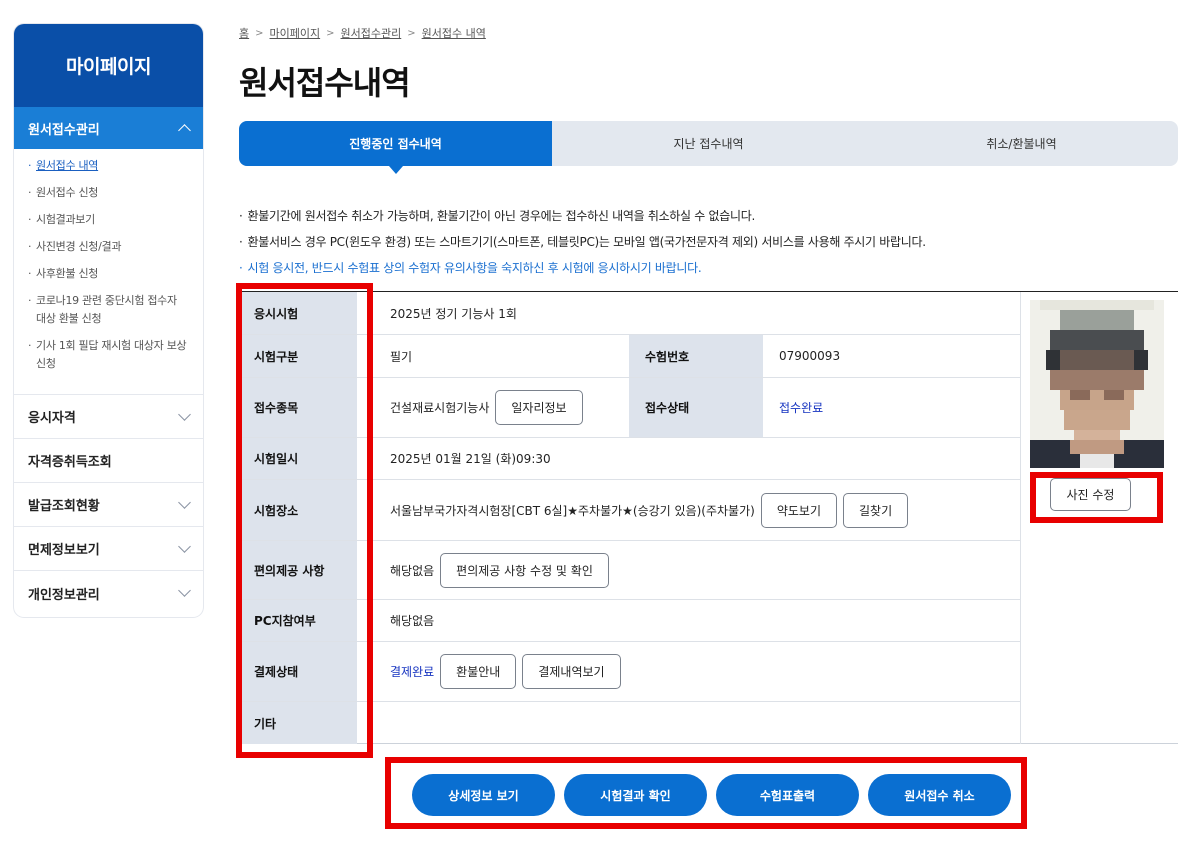 This screenshot has width=1198, height=843. Describe the element at coordinates (108, 549) in the screenshot. I see `menu-exemption-info: 면제정보보기` at that location.